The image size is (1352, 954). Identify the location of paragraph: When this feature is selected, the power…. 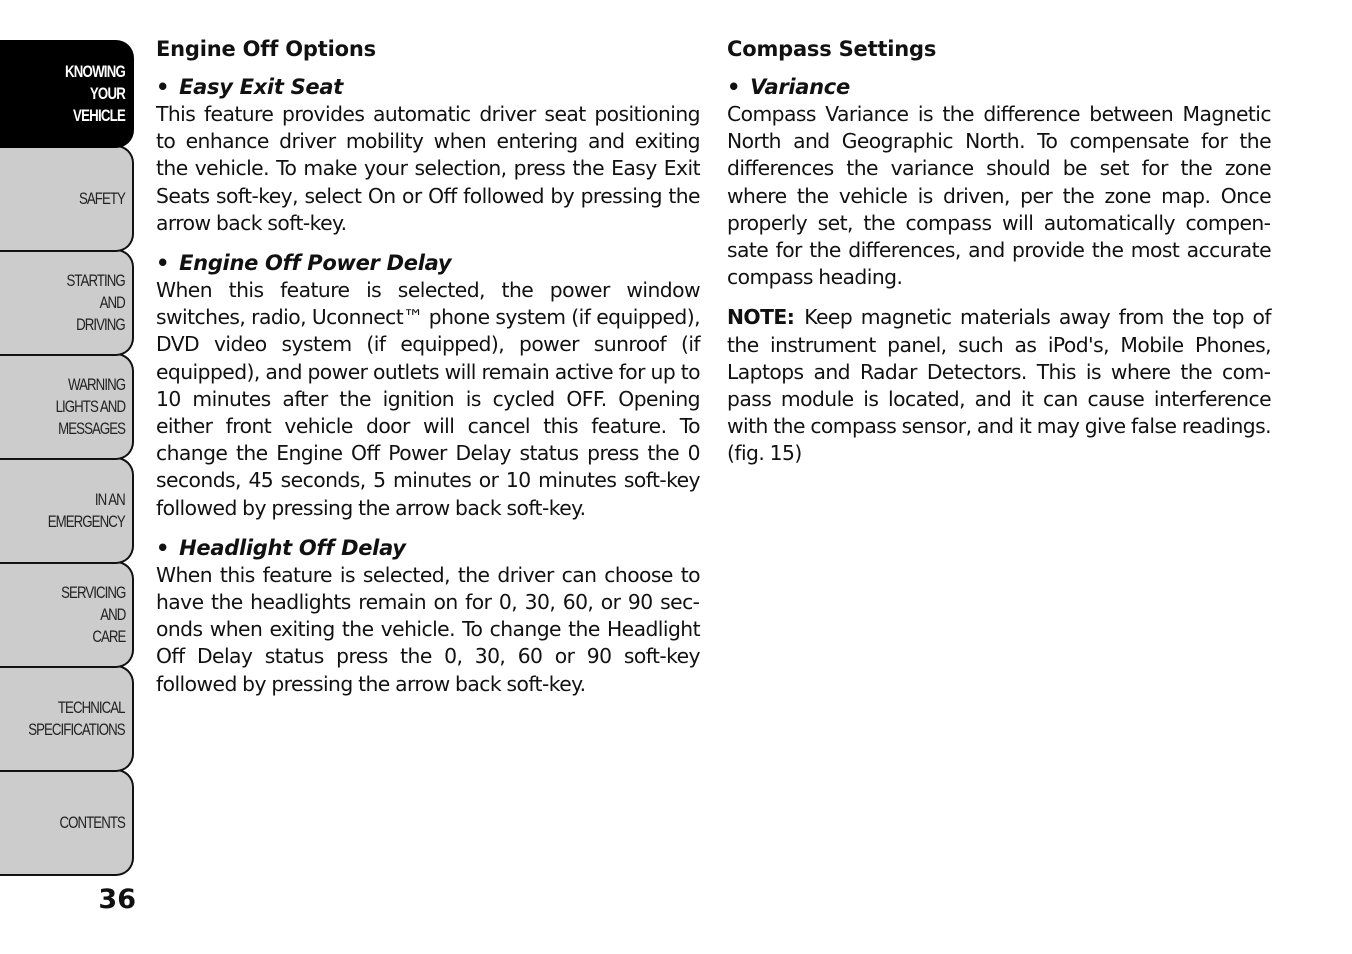
(428, 399).